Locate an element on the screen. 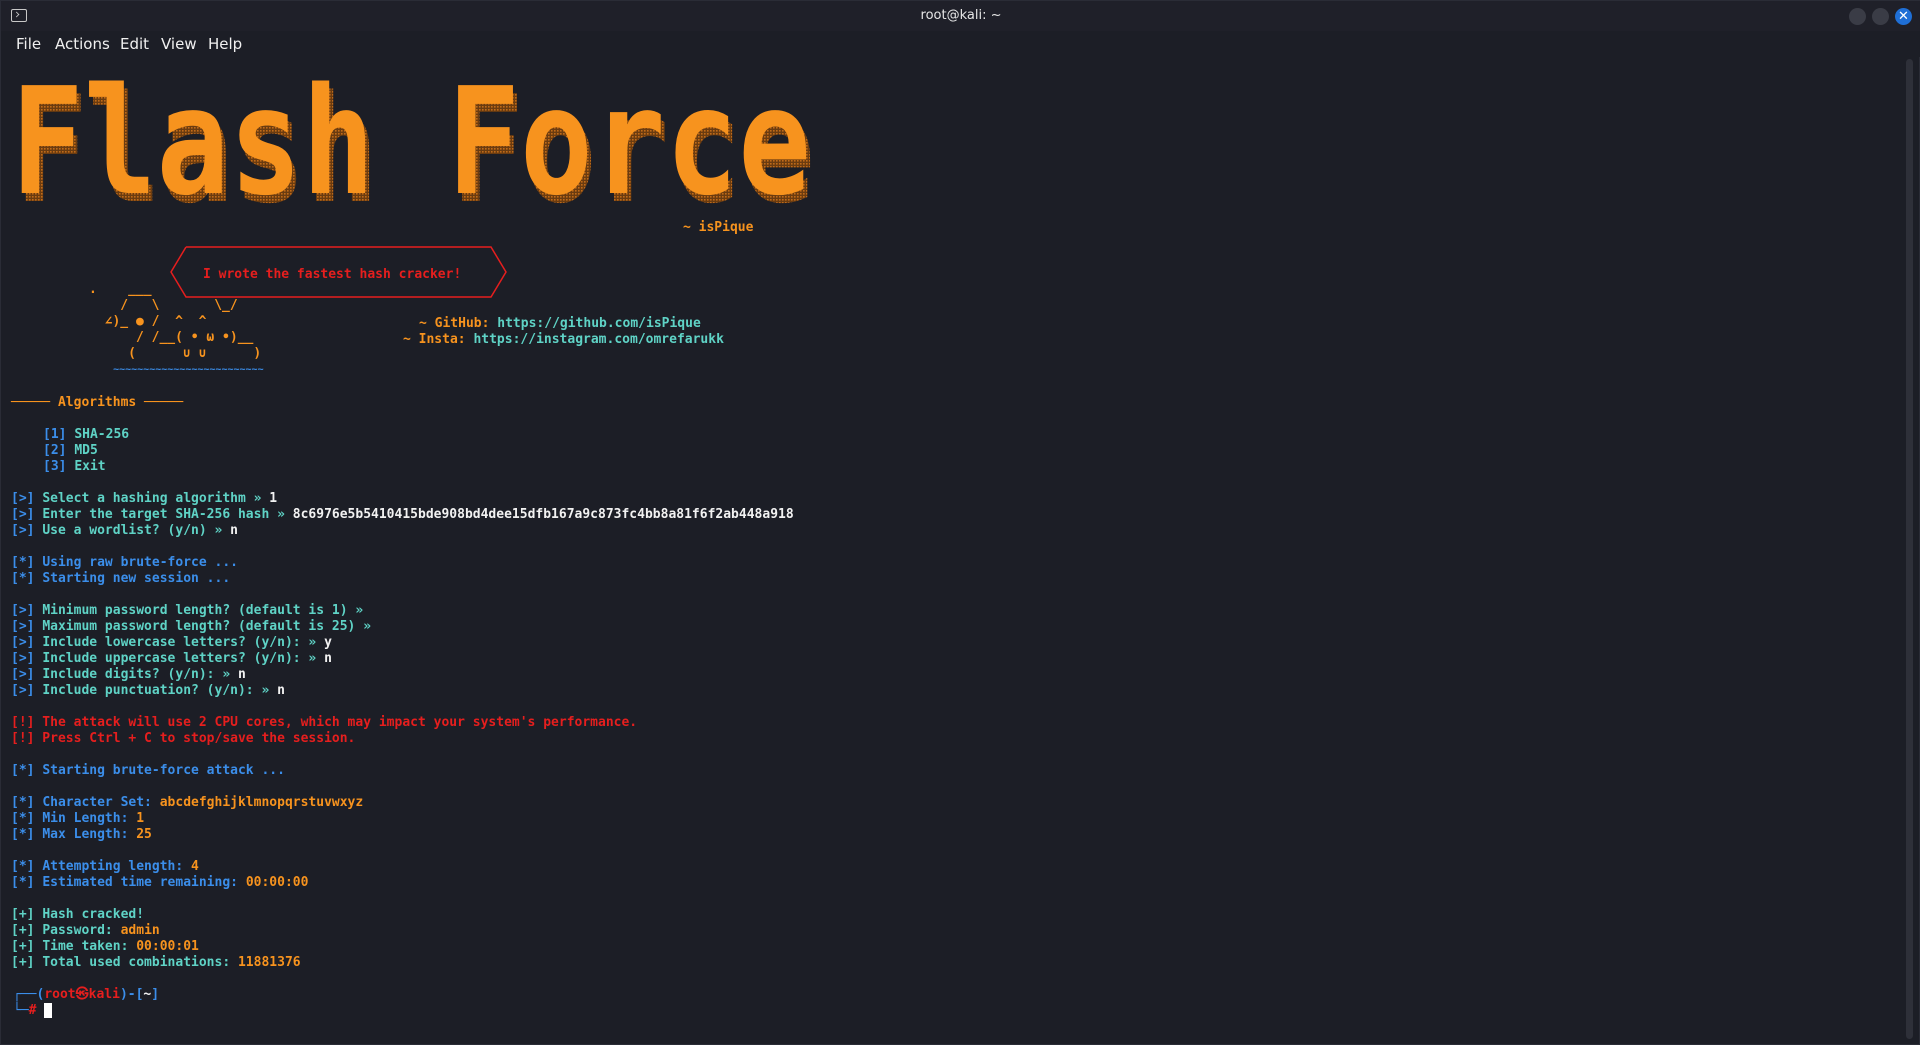 This screenshot has width=1920, height=1045. progress-line: [*] Estimated time remaining: 00:00:00 is located at coordinates (160, 882).